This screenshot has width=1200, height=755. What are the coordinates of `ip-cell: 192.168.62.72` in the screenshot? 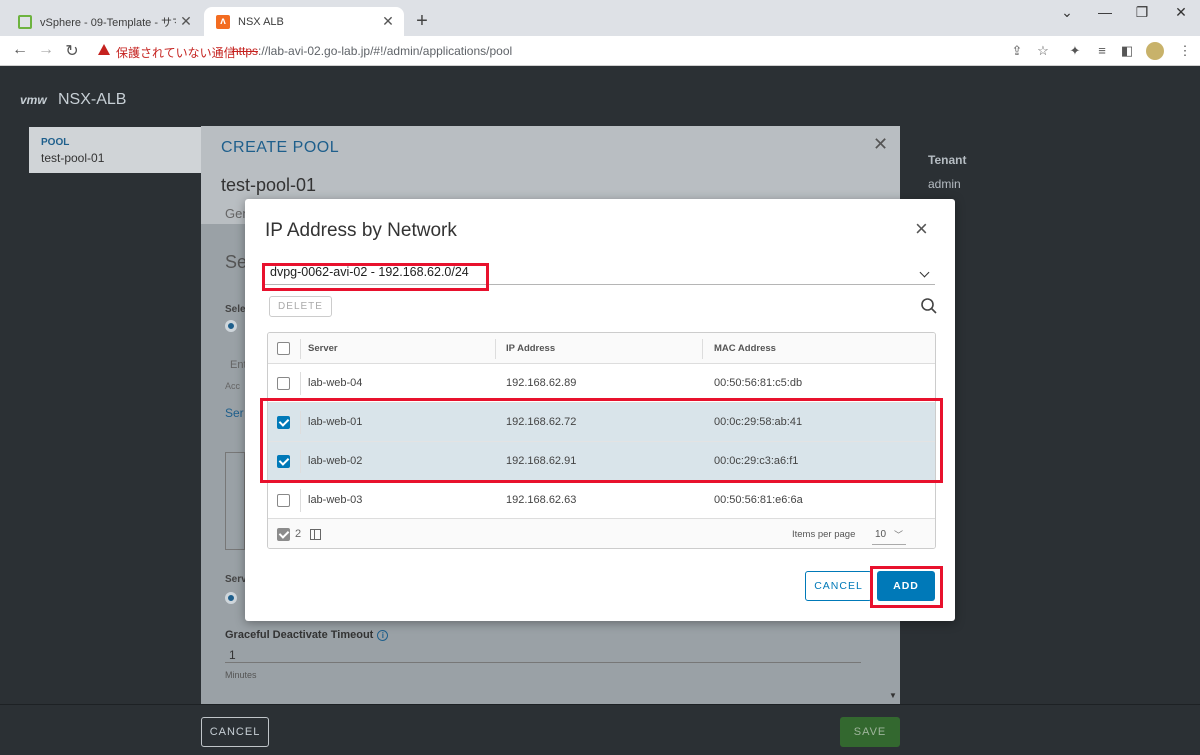 It's located at (541, 422).